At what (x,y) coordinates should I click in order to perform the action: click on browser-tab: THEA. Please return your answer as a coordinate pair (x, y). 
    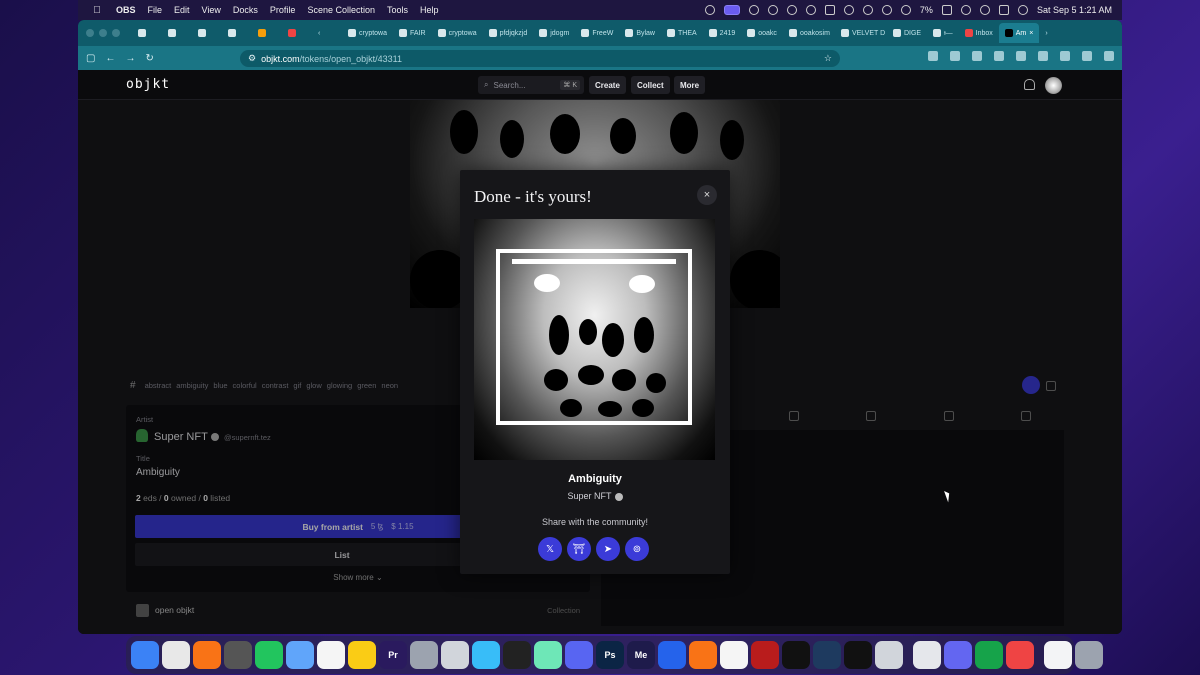
    Looking at the image, I should click on (682, 33).